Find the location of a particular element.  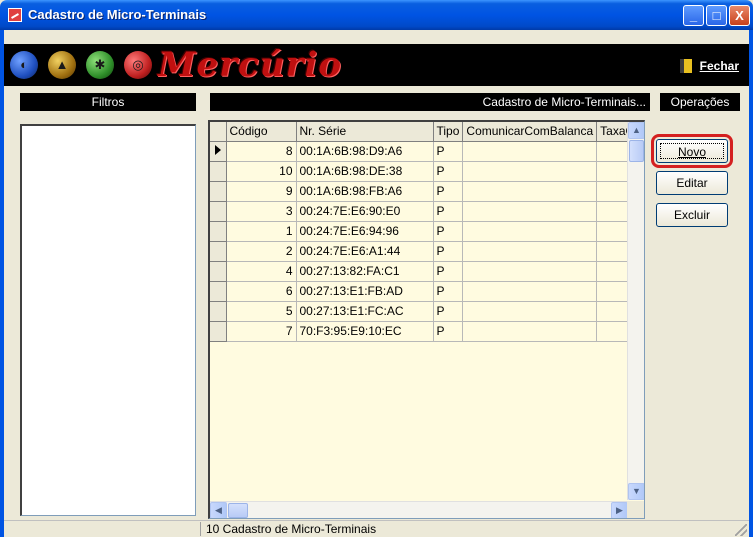

horizontal-scroll-thumb is located at coordinates (238, 510).